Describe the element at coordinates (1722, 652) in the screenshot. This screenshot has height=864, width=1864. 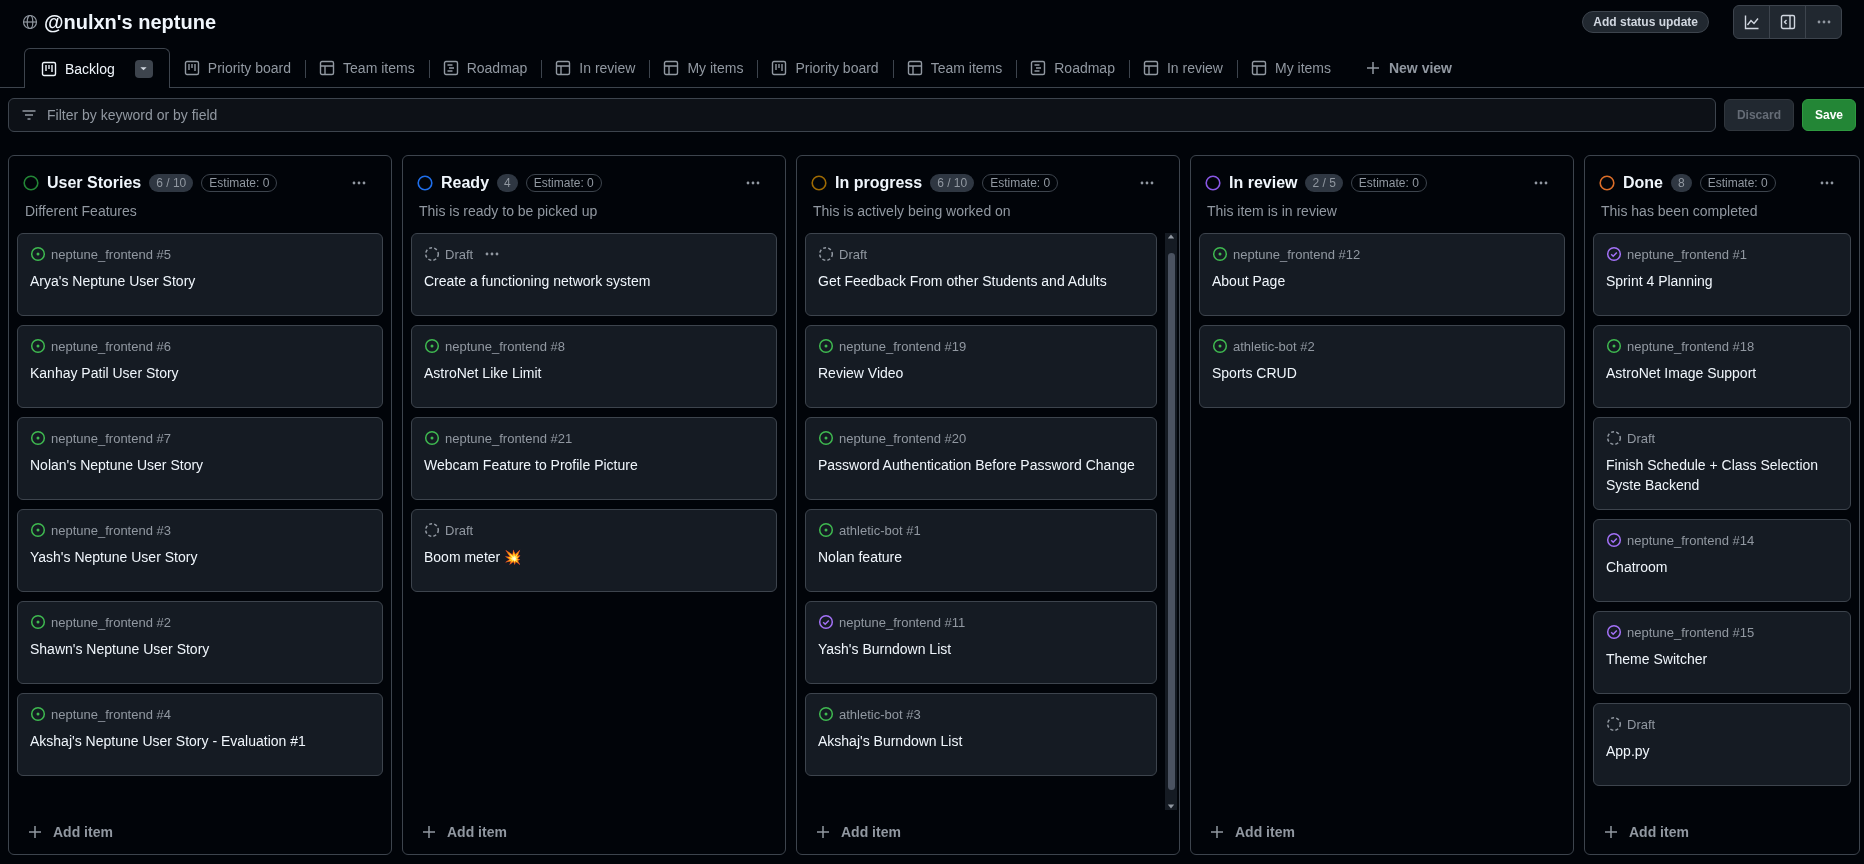
I see `item-card: neptune_frontend #15 Theme Switcher` at that location.